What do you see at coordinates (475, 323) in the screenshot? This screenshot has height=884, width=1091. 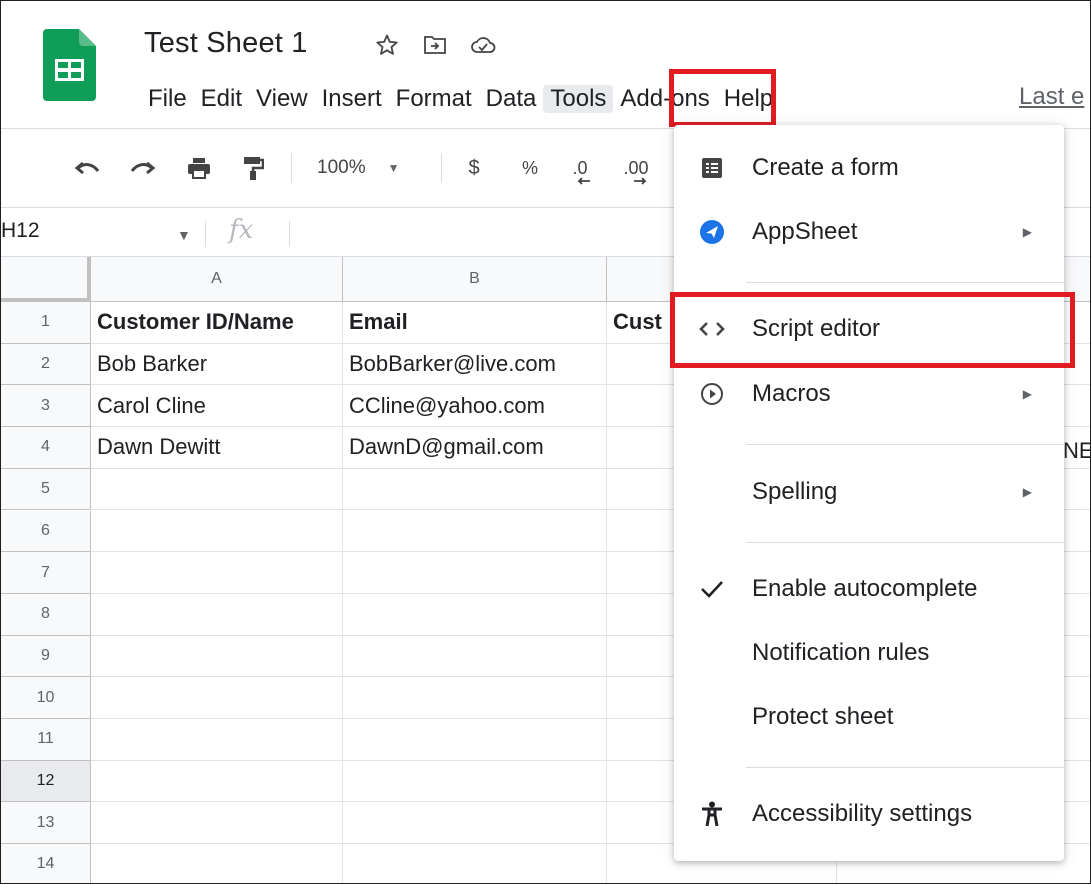 I see `grid-cell: Email` at bounding box center [475, 323].